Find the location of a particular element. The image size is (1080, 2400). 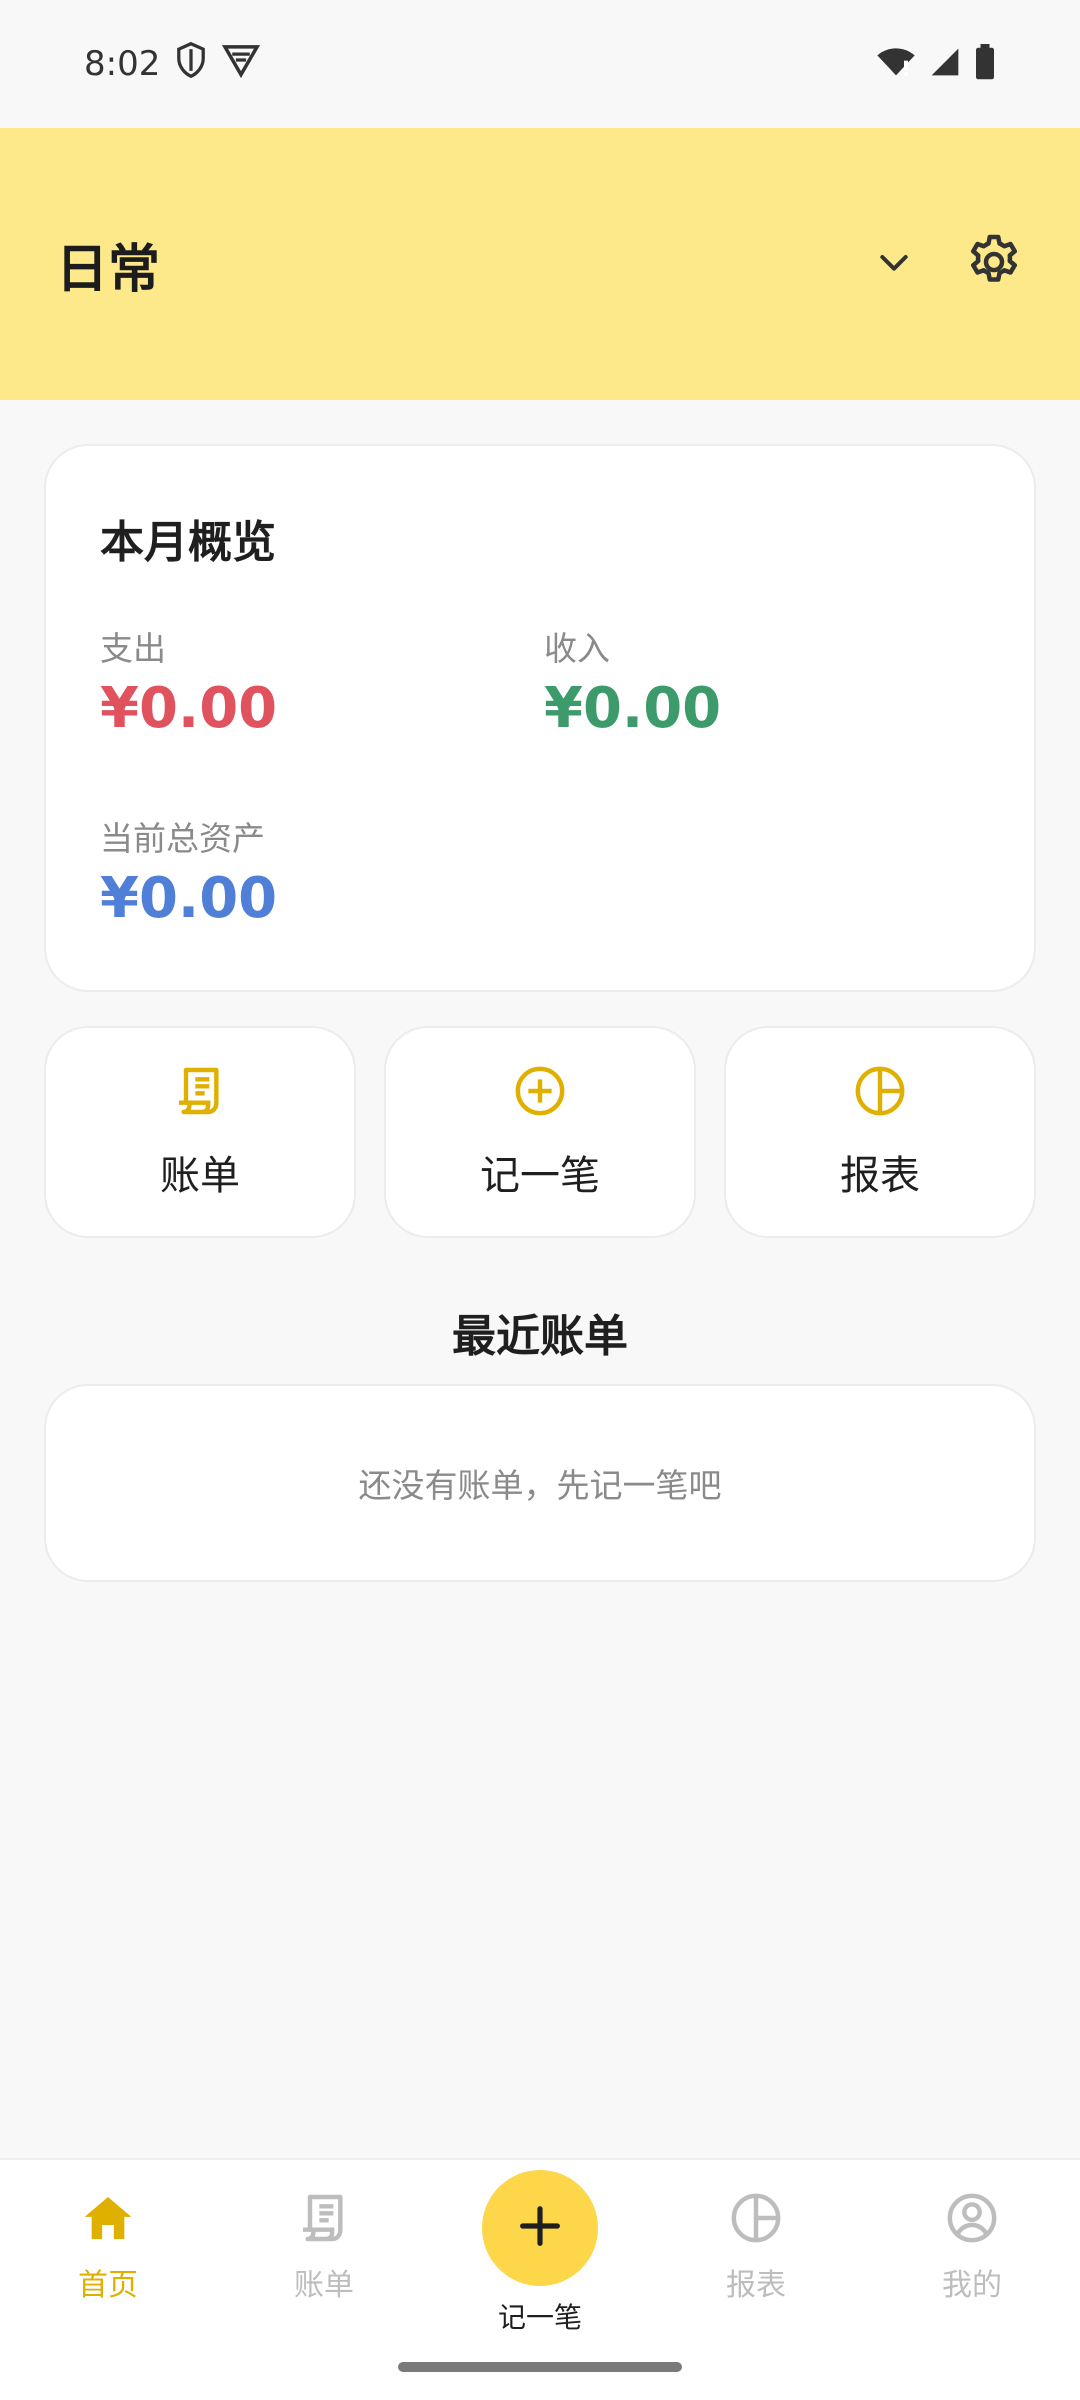

income-label: 收入 is located at coordinates (577, 648).